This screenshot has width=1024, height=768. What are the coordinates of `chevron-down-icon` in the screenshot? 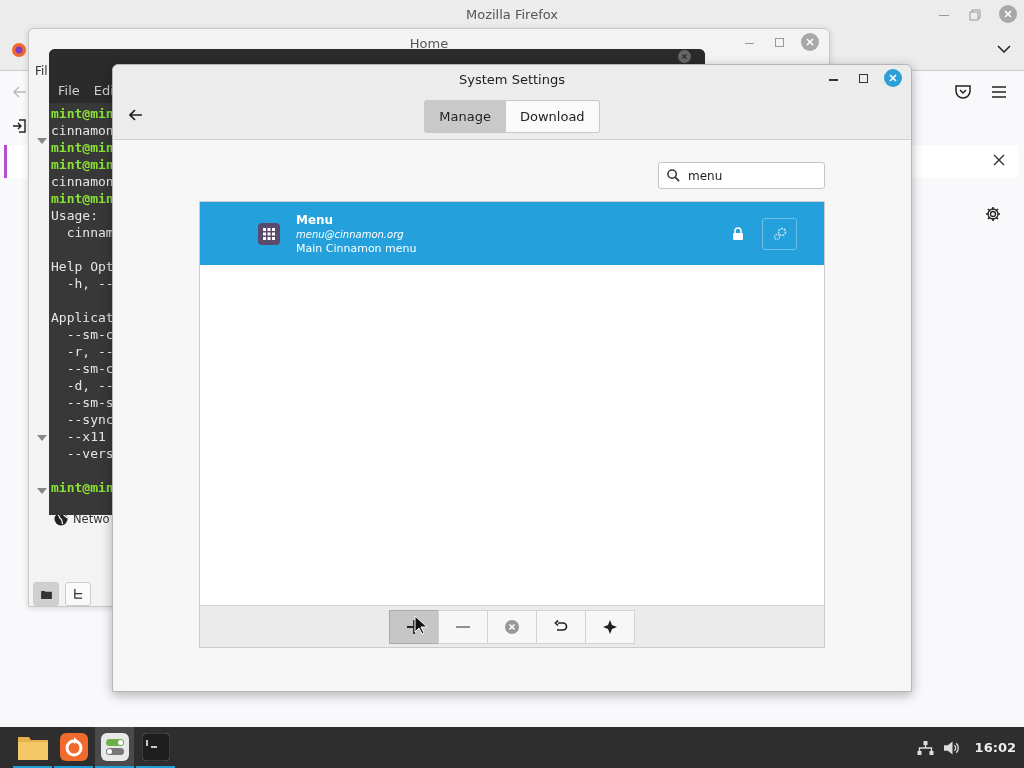 It's located at (1004, 49).